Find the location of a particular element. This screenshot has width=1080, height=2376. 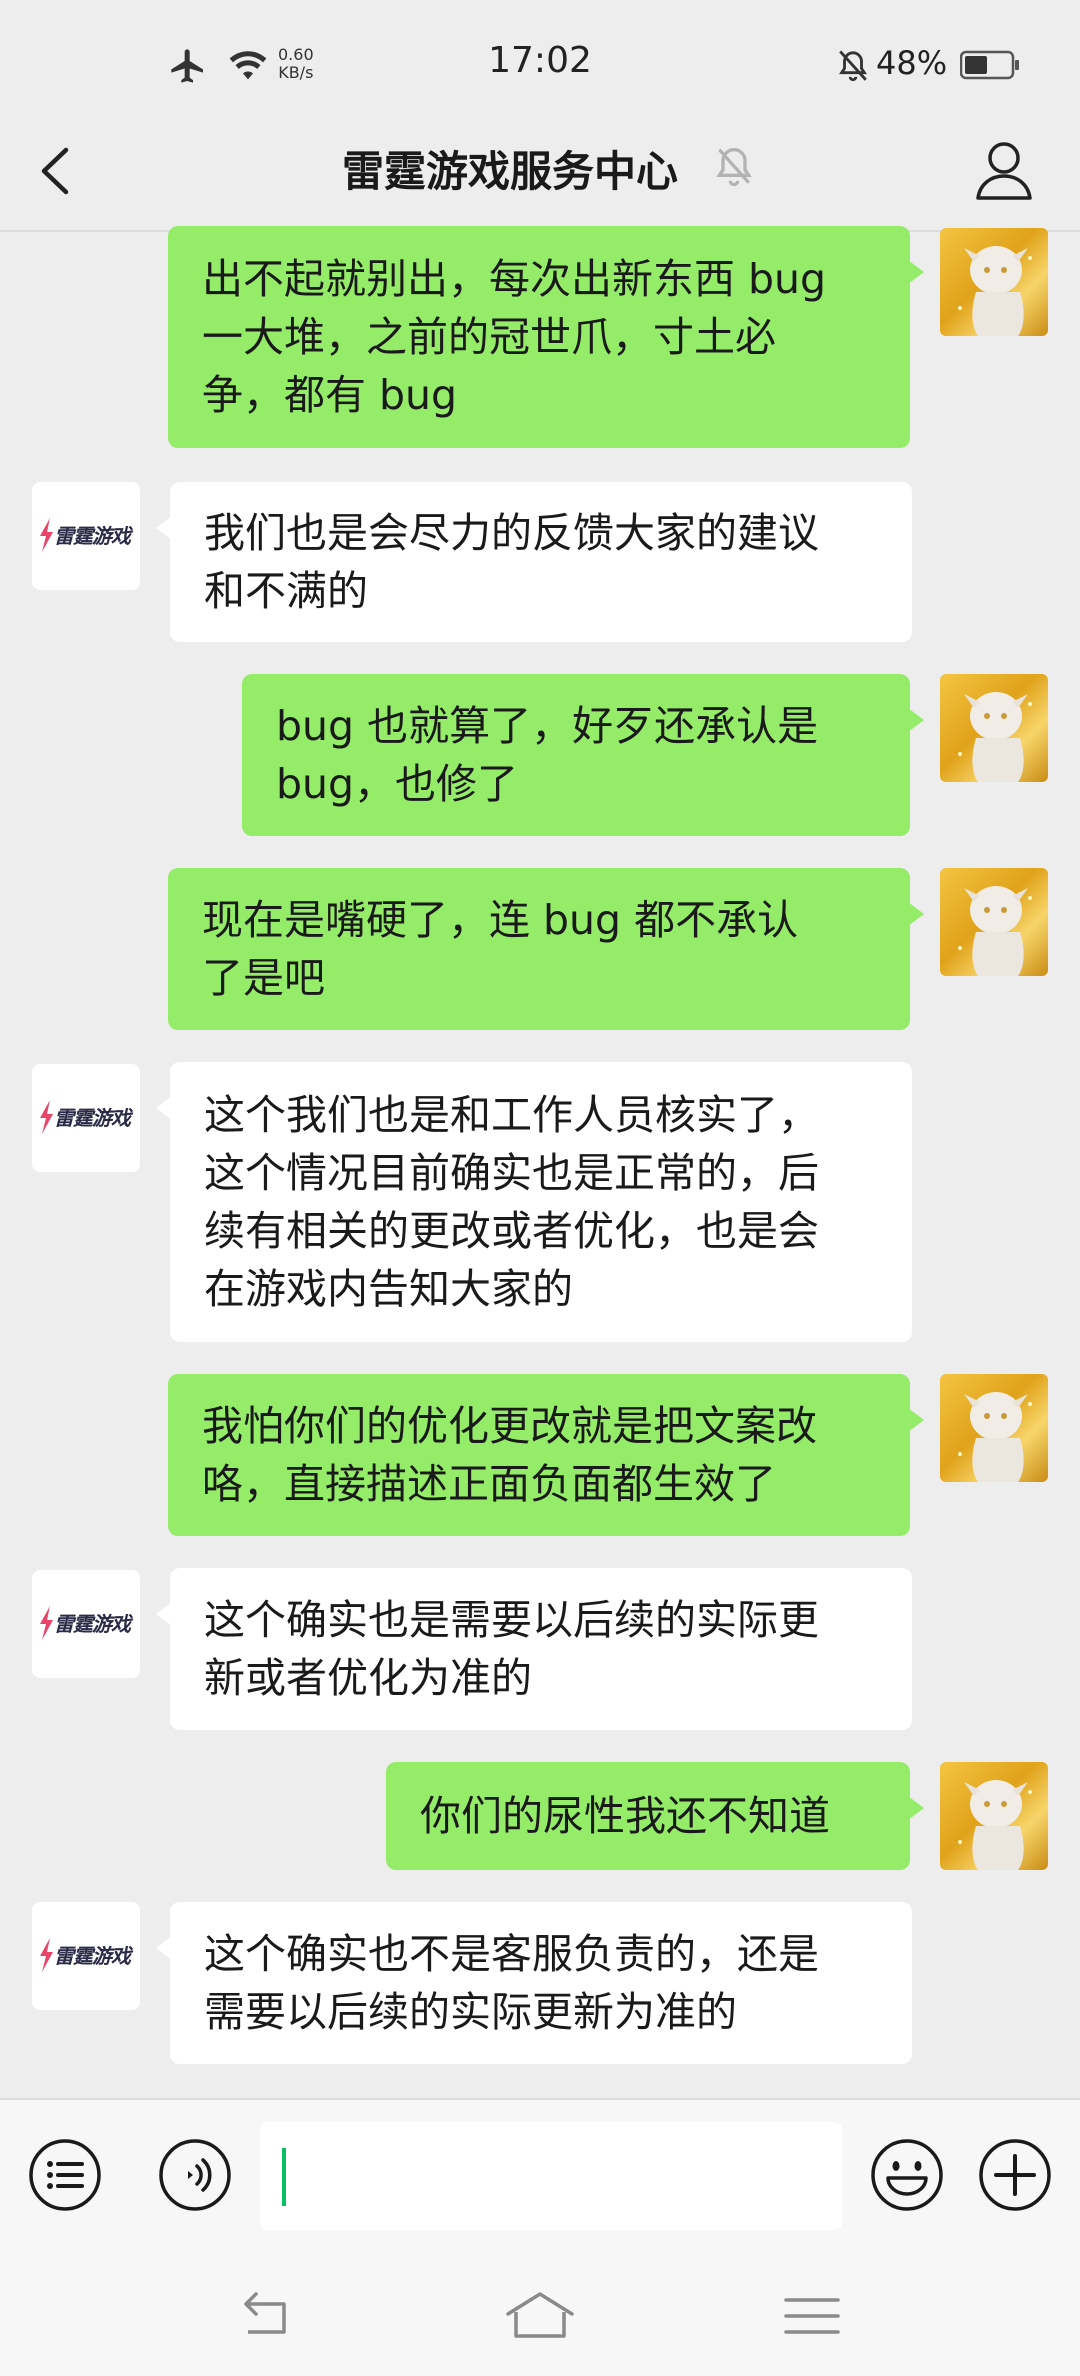

message-text: 这个确实也是需要以后续的实际更 新或者优化为准的 is located at coordinates (511, 1649).